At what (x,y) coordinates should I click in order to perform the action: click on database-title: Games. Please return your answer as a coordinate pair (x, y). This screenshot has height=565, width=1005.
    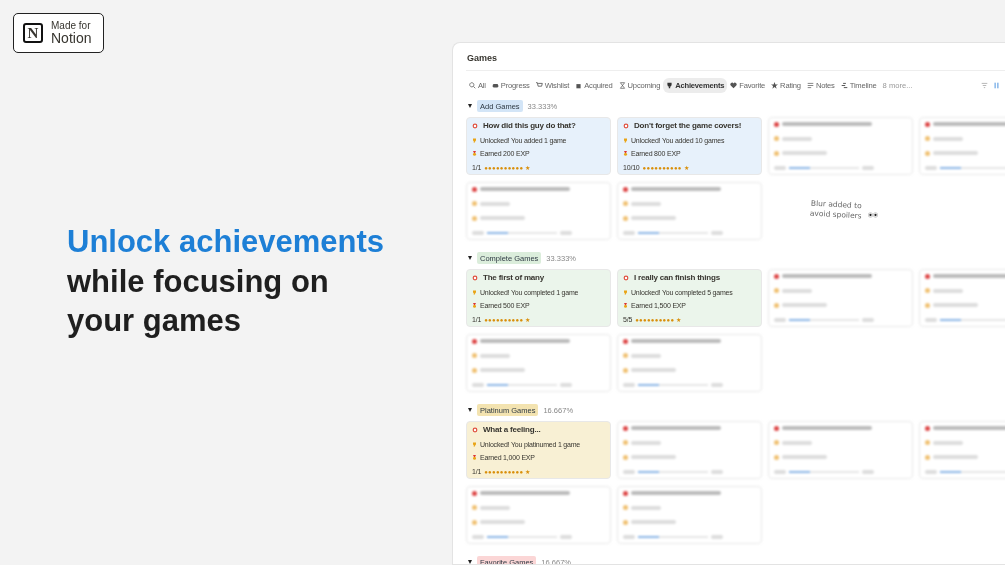
    Looking at the image, I should click on (735, 57).